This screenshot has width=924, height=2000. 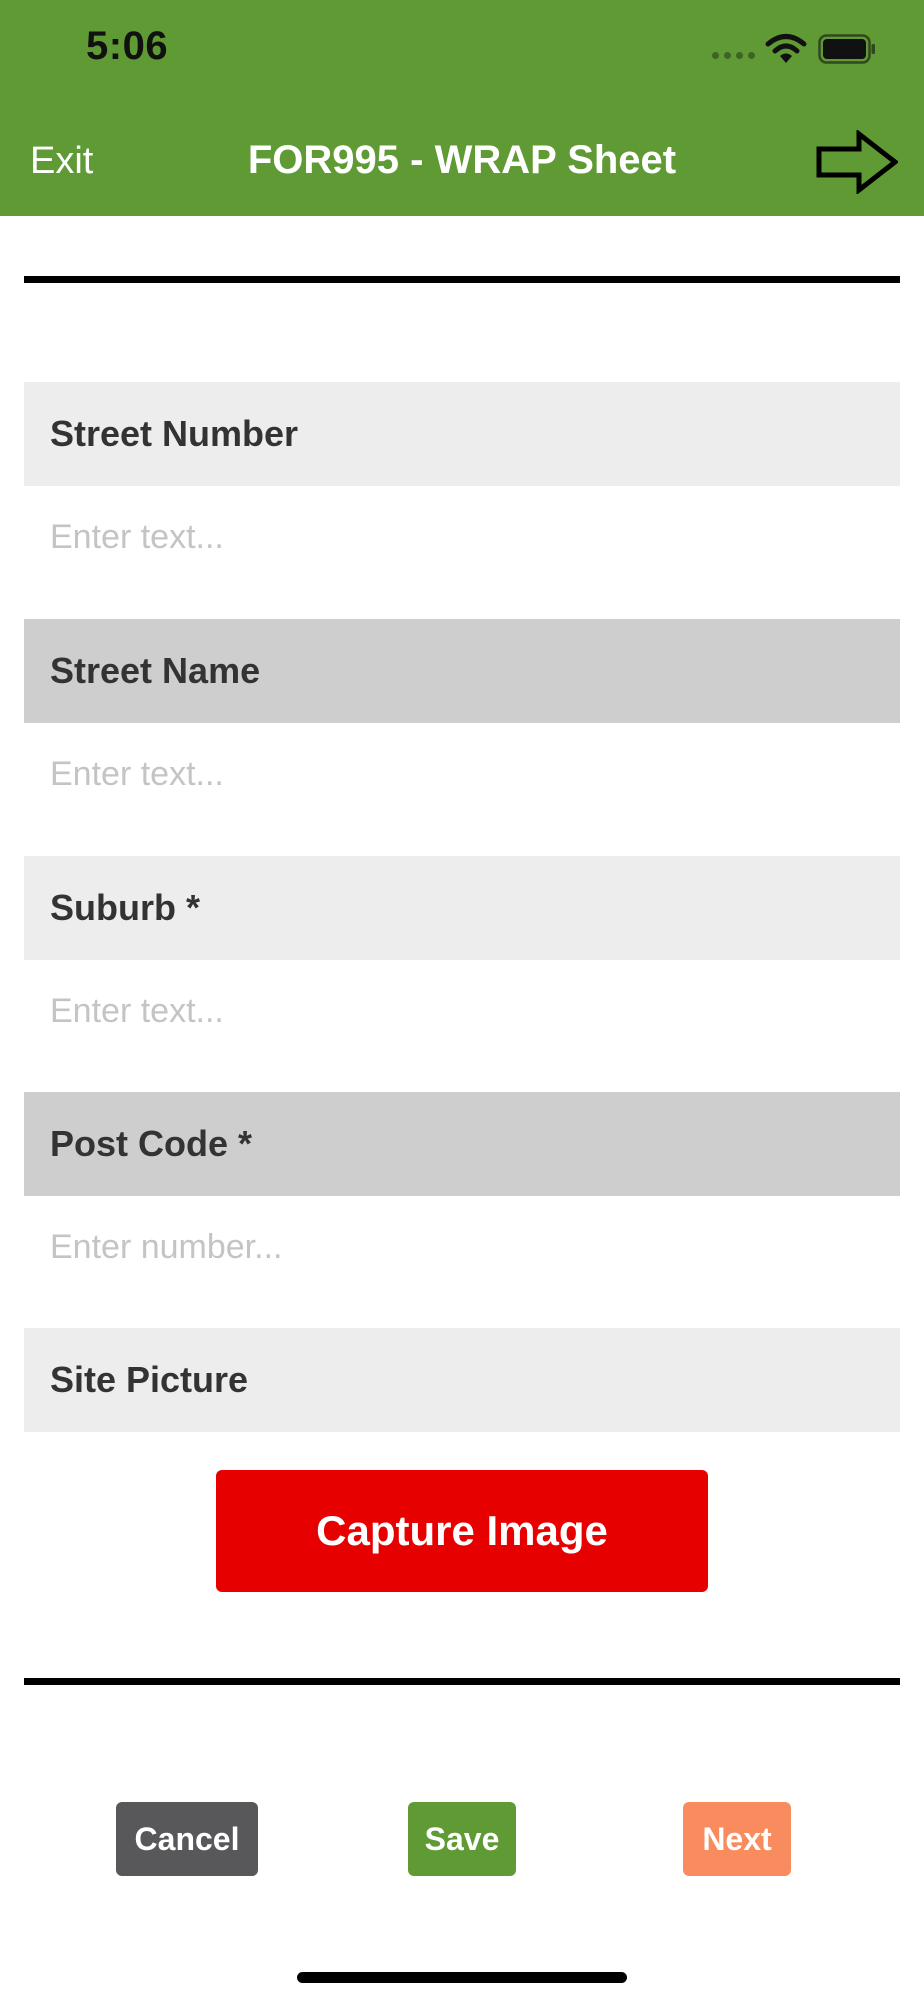 I want to click on post-code-label: Post Code *, so click(x=462, y=1144).